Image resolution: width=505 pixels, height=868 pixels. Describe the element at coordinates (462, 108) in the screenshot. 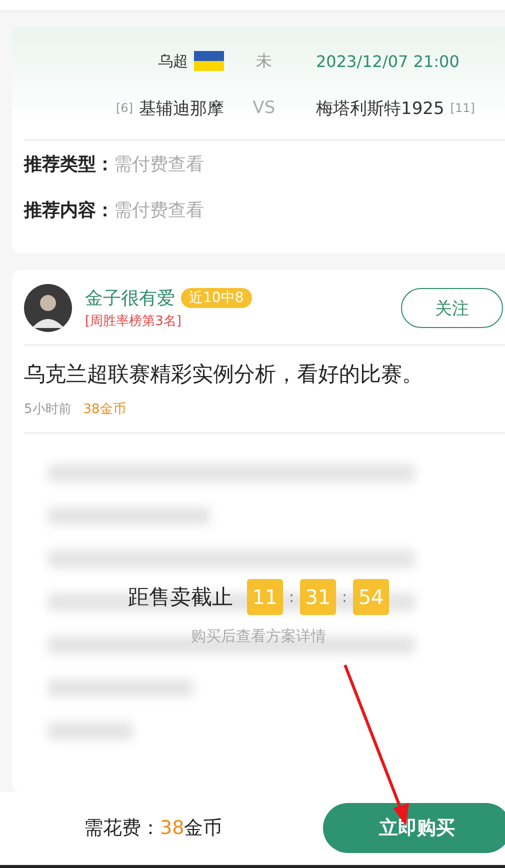

I see `team-rank: [11]` at that location.